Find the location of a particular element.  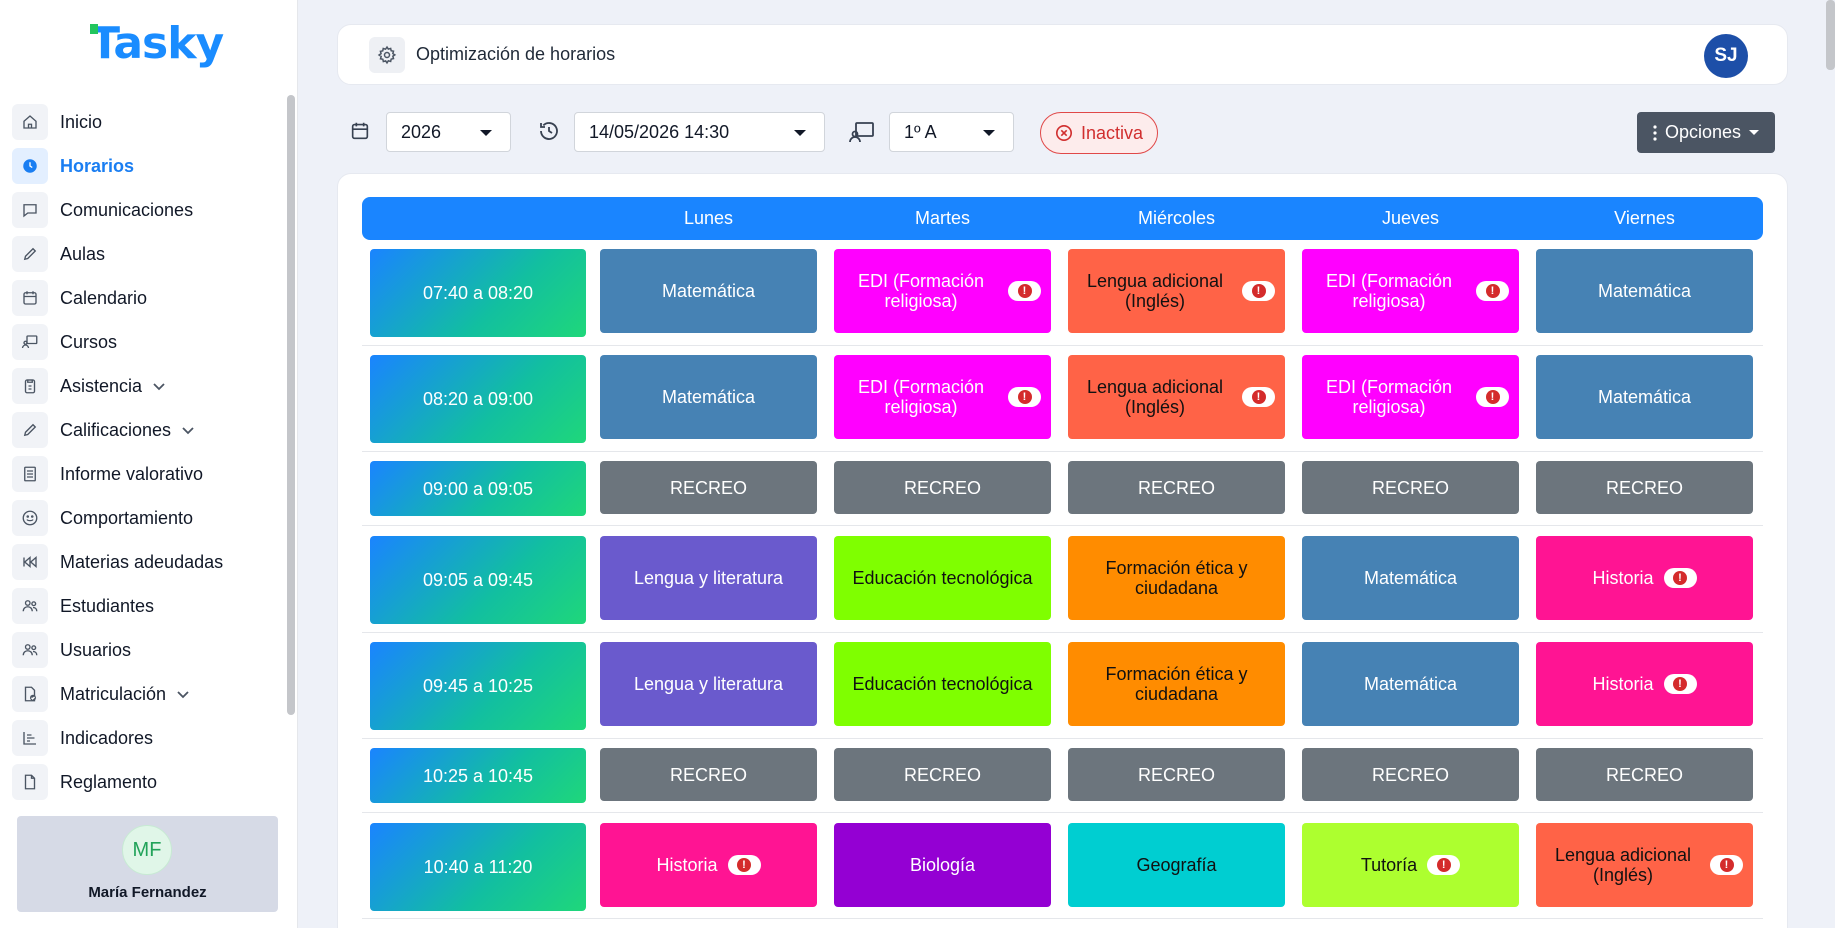

sidebar-item-cursos: Cursos is located at coordinates (147, 342).